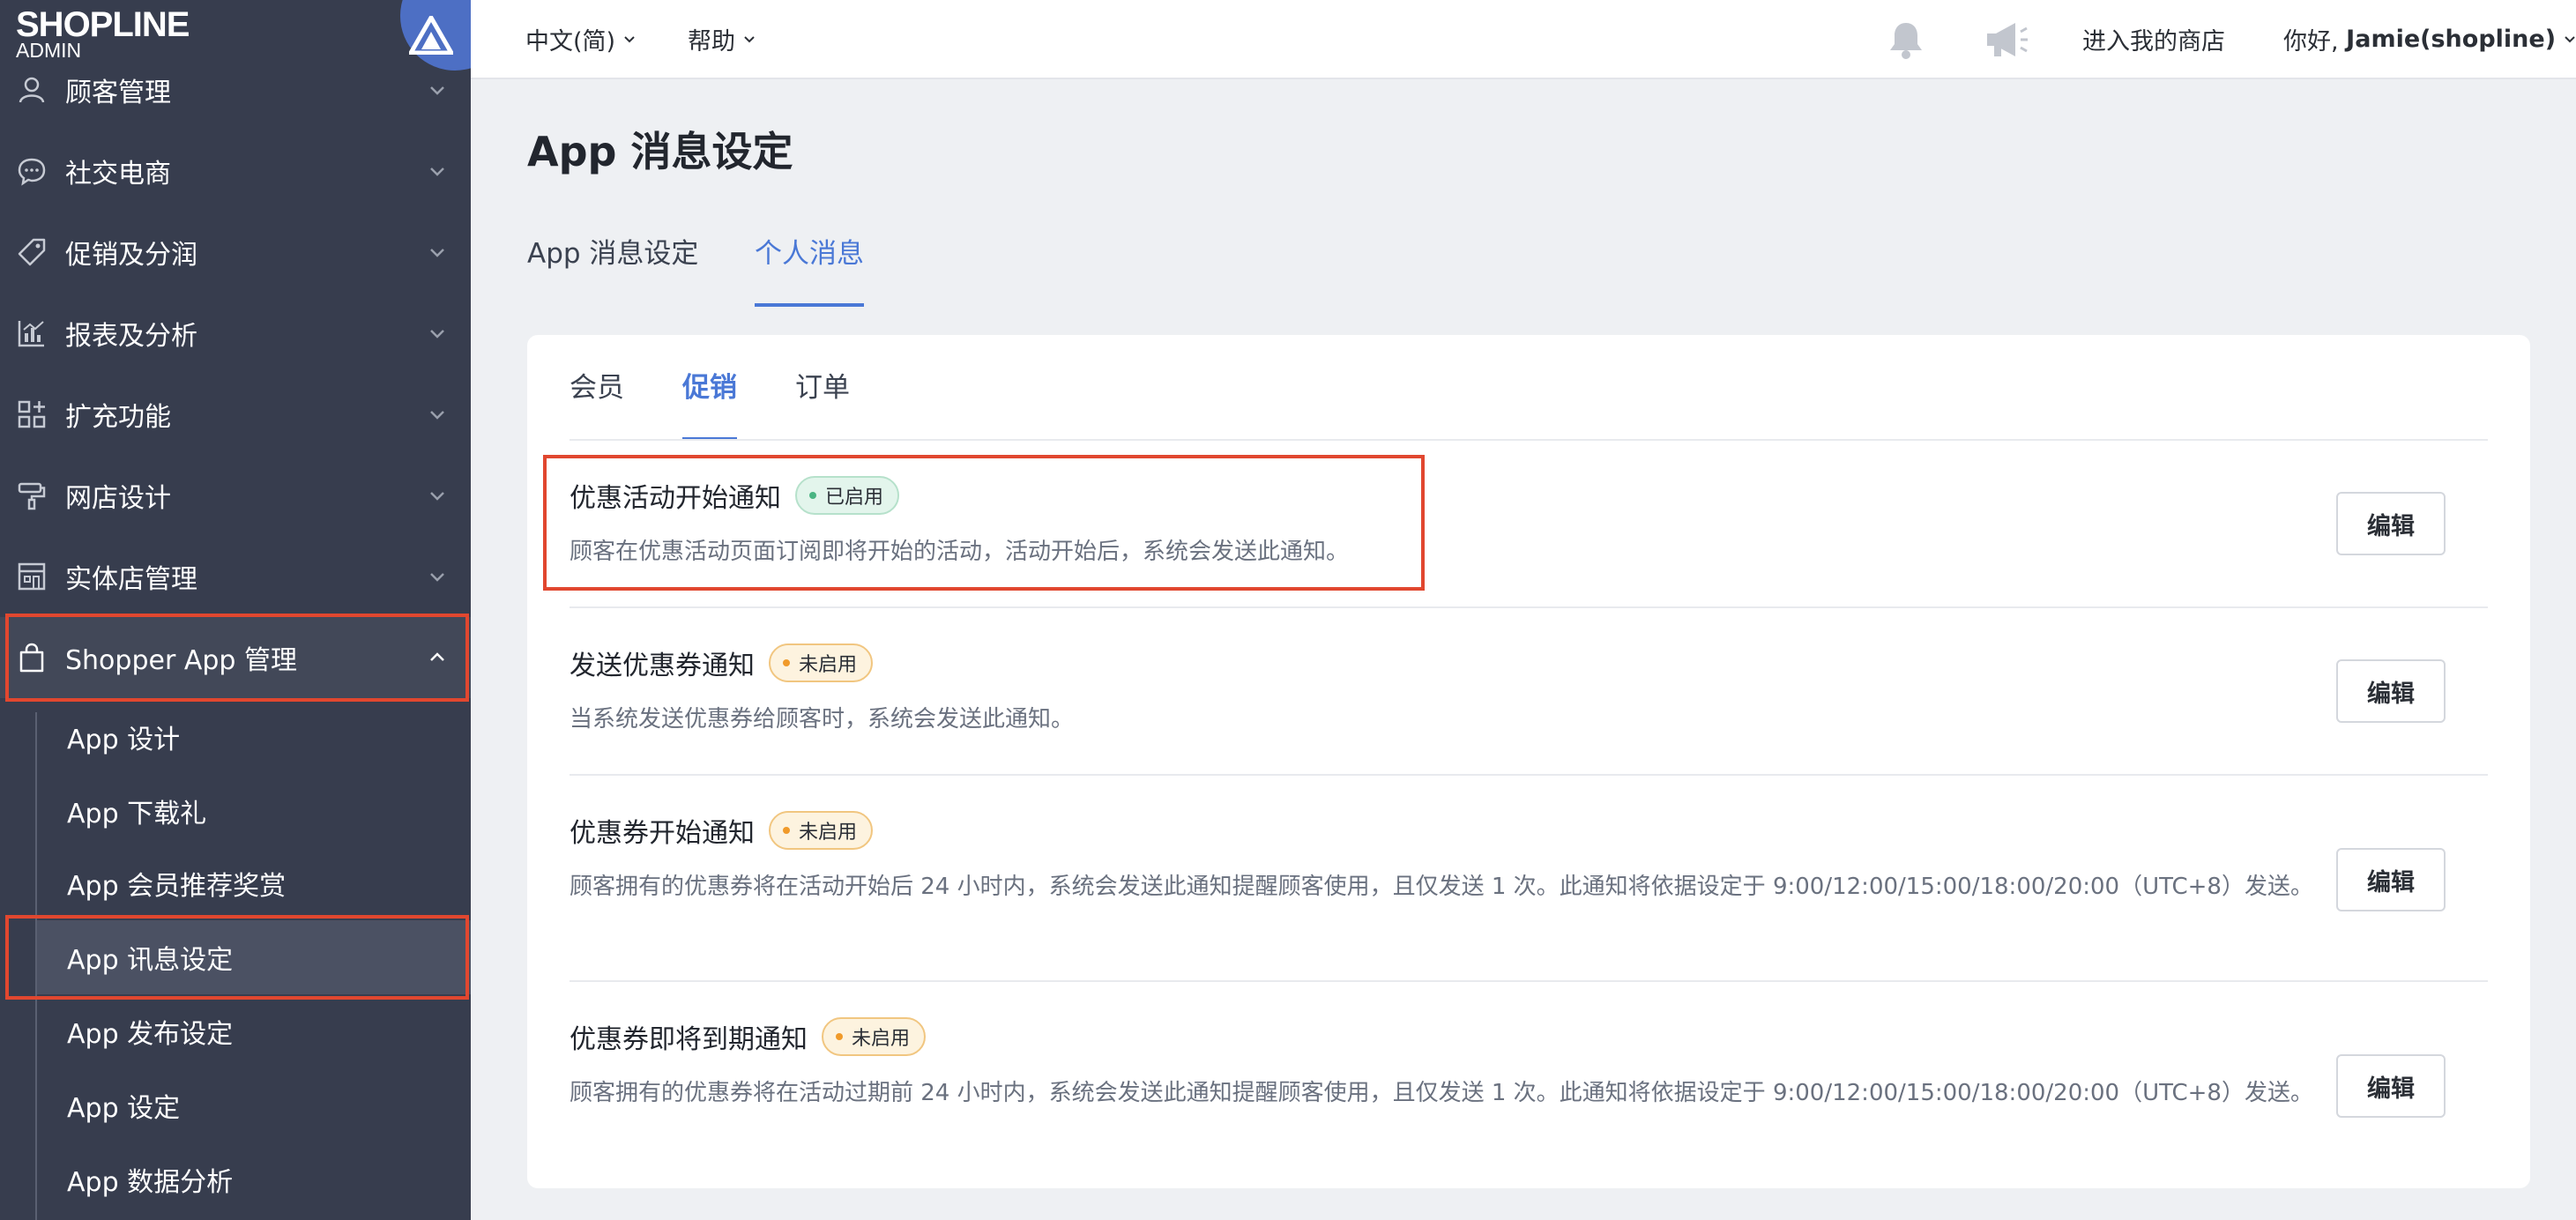 Image resolution: width=2576 pixels, height=1220 pixels. Describe the element at coordinates (236, 496) in the screenshot. I see `sidebar-item-store-design: 网店设计` at that location.